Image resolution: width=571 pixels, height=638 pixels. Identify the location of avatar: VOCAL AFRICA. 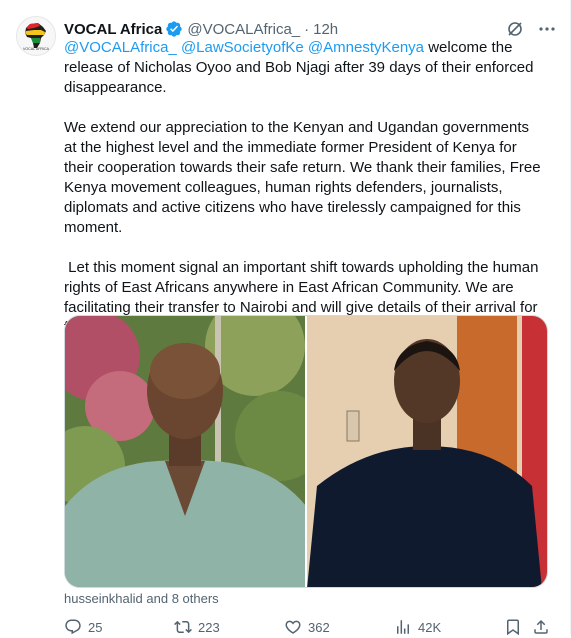
(36, 36).